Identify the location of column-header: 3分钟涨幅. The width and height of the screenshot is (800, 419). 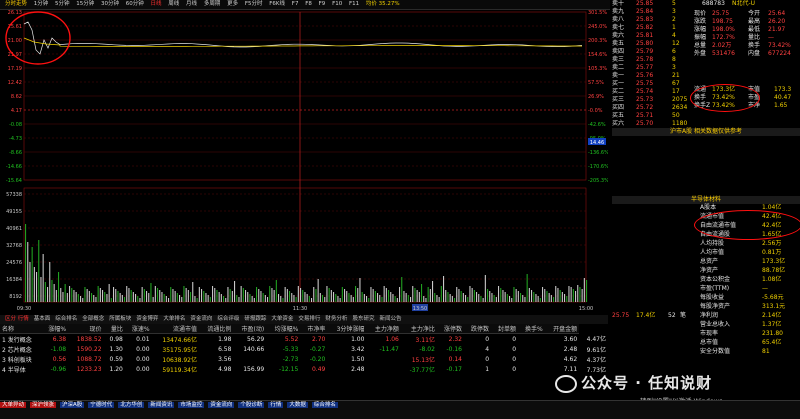
(347, 329).